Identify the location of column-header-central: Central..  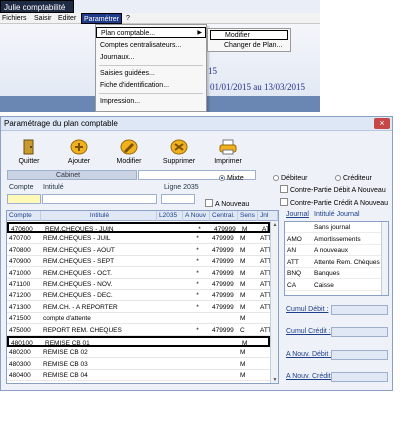
(224, 216).